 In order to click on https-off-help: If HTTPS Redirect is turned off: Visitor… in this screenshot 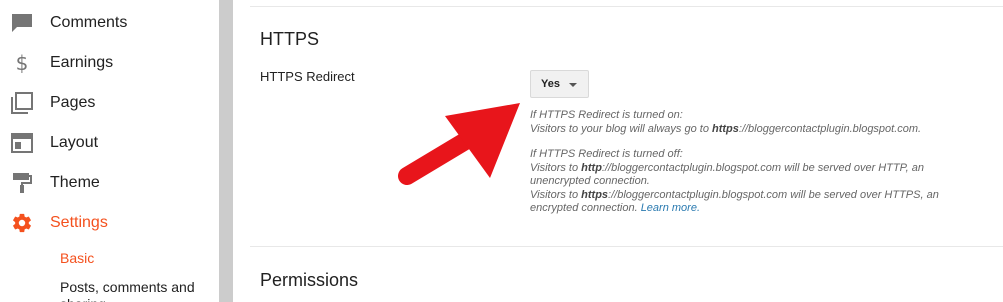, I will do `click(750, 182)`.